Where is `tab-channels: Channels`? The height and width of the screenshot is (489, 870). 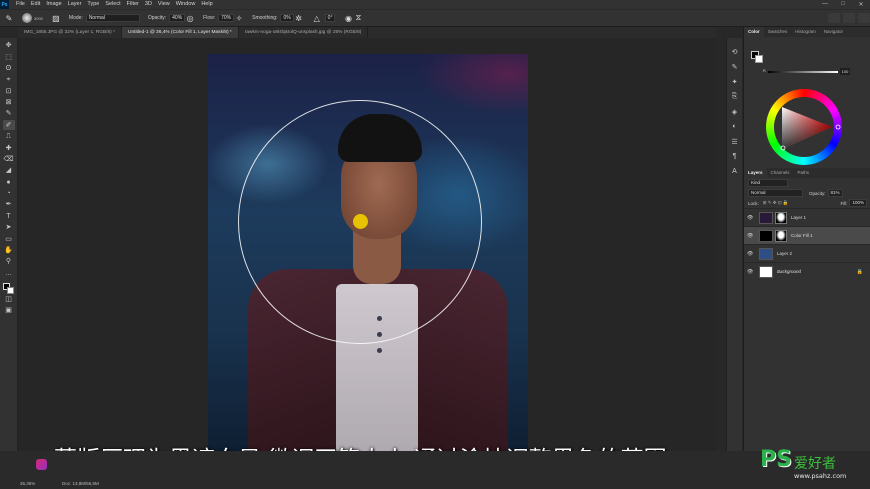 tab-channels: Channels is located at coordinates (780, 173).